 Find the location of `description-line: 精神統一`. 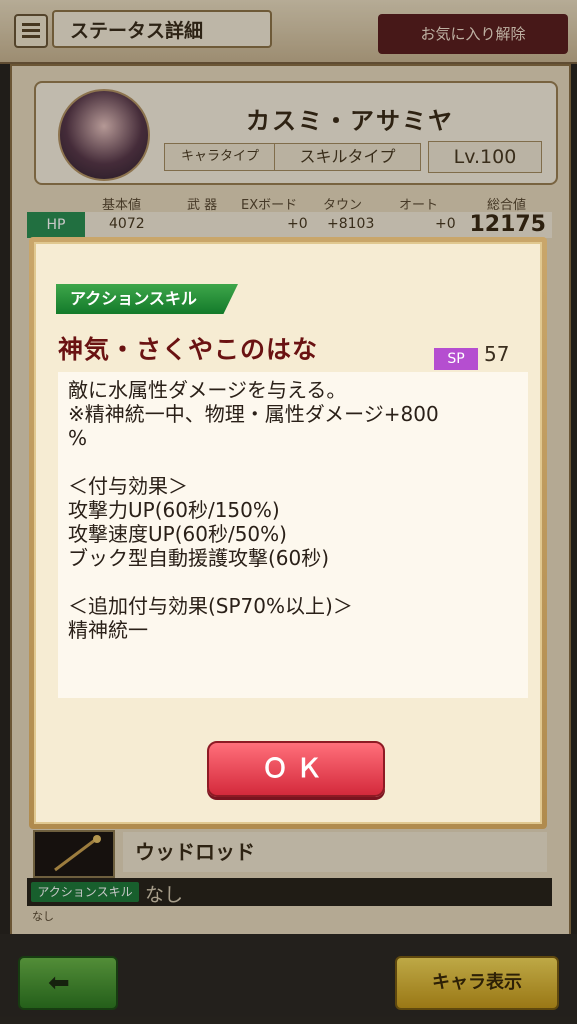

description-line: 精神統一 is located at coordinates (108, 630).